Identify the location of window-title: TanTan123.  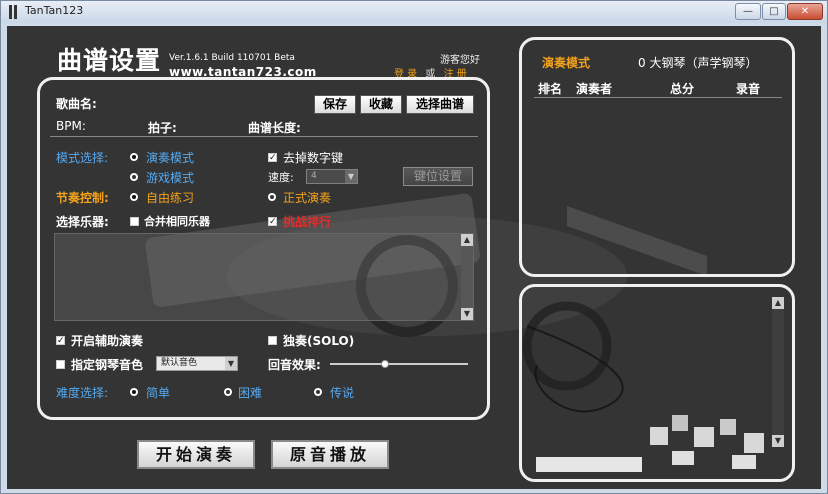
(54, 10).